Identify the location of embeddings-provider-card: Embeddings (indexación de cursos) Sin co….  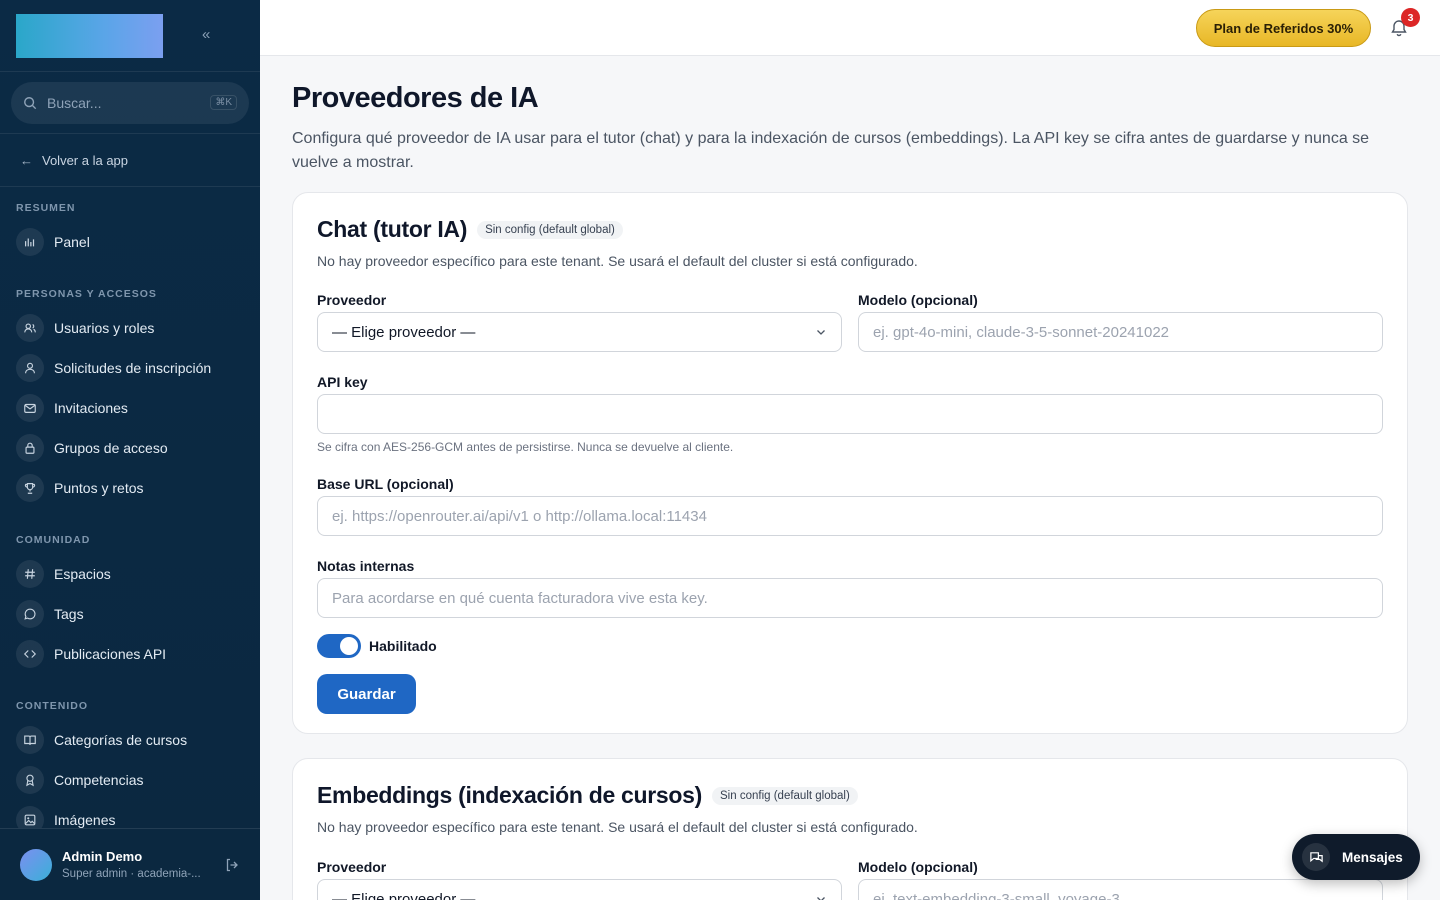
(850, 829).